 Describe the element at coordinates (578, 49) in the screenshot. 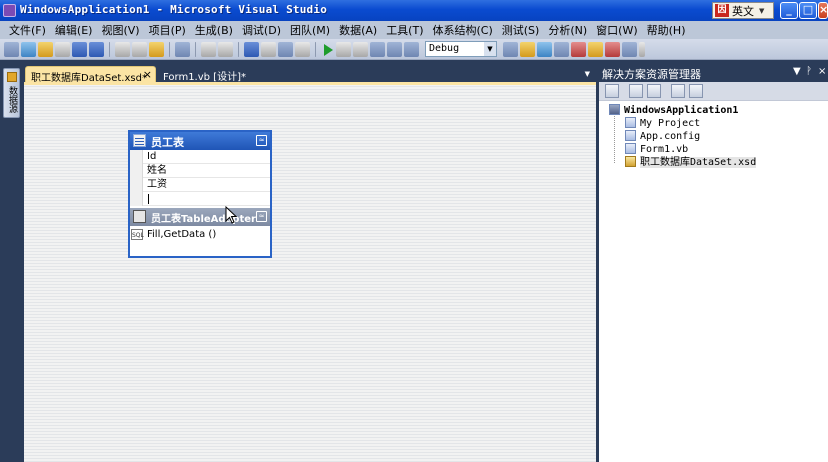

I see `toolbox-icon` at that location.